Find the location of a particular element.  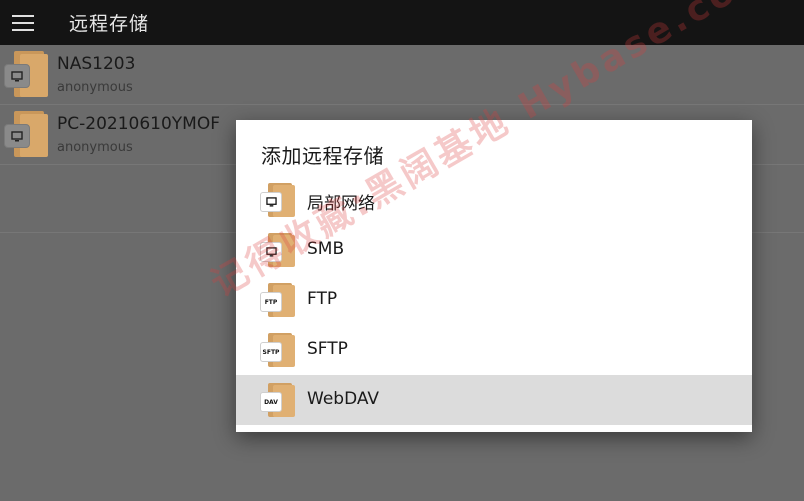

dialog-title: 添加远程存储 is located at coordinates (322, 156).